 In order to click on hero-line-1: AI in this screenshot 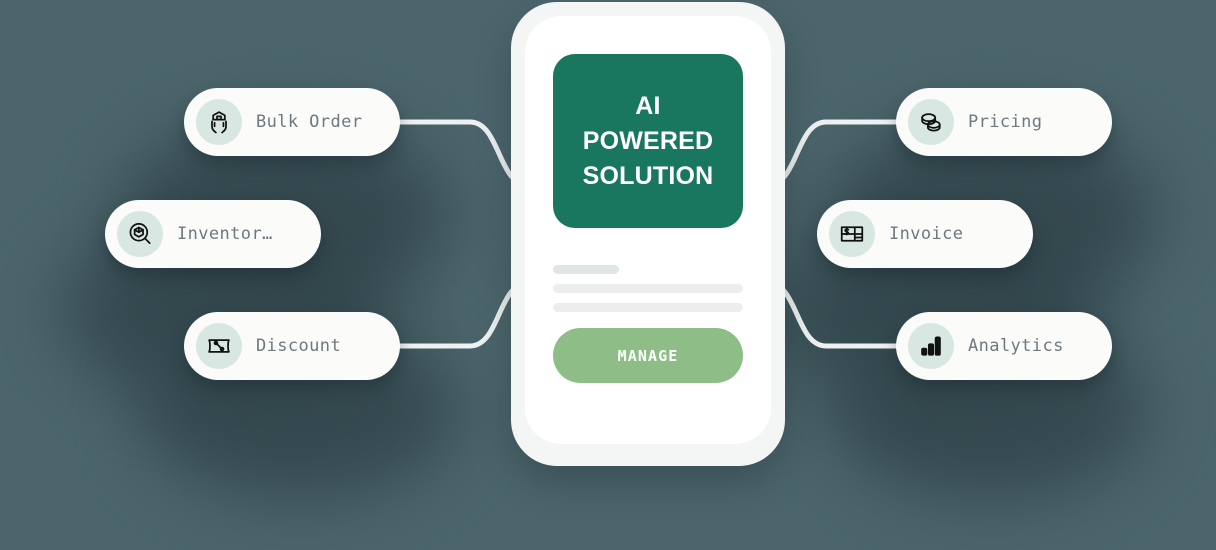, I will do `click(648, 105)`.